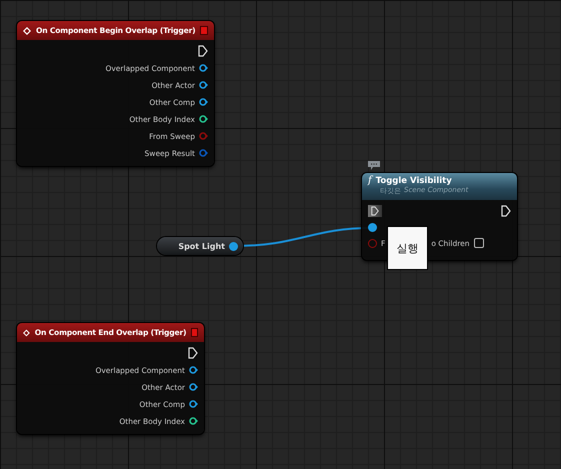 The width and height of the screenshot is (561, 469). What do you see at coordinates (201, 246) in the screenshot?
I see `variable-label: Spot Light` at bounding box center [201, 246].